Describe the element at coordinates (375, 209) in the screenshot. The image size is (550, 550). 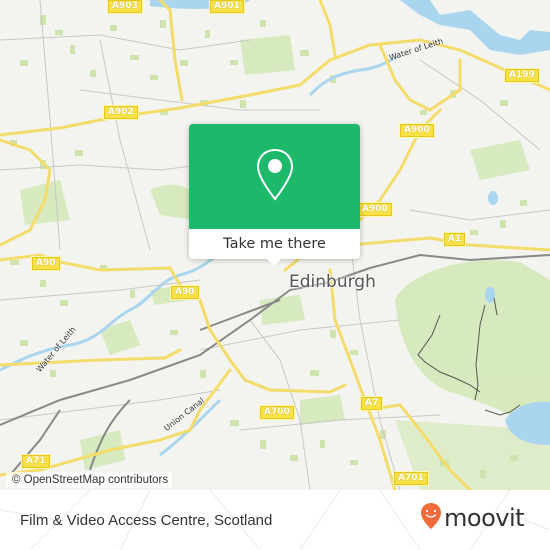
I see `road-label-a900-mid: A900` at that location.